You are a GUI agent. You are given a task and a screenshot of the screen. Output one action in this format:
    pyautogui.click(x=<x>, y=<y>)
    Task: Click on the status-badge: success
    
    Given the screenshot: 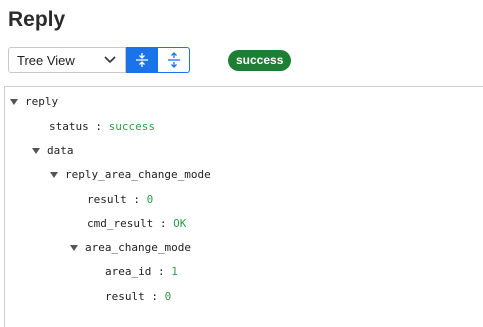 What is the action you would take?
    pyautogui.click(x=260, y=60)
    